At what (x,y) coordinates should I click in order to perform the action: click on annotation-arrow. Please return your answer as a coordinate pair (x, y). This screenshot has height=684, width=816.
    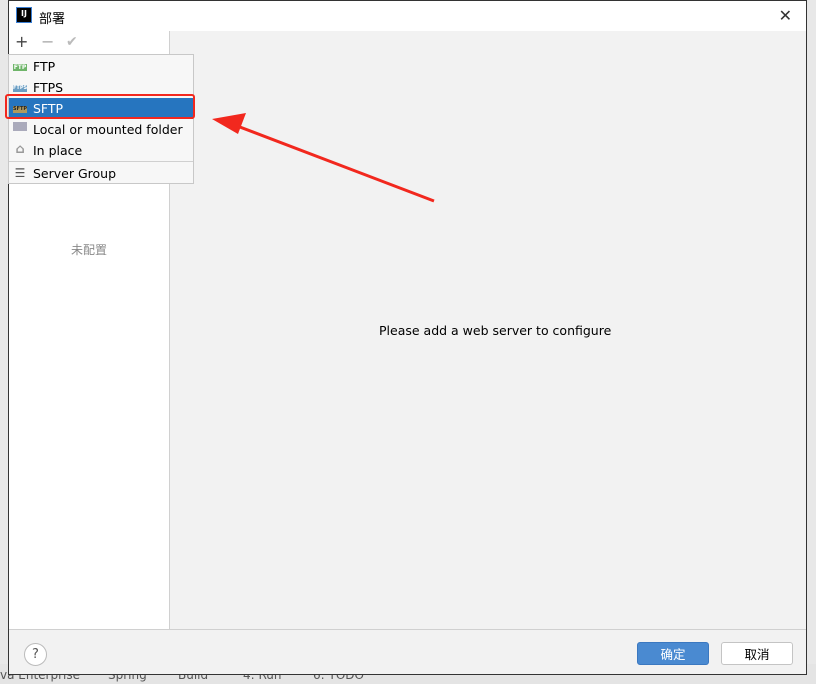
    Looking at the image, I should click on (323, 158).